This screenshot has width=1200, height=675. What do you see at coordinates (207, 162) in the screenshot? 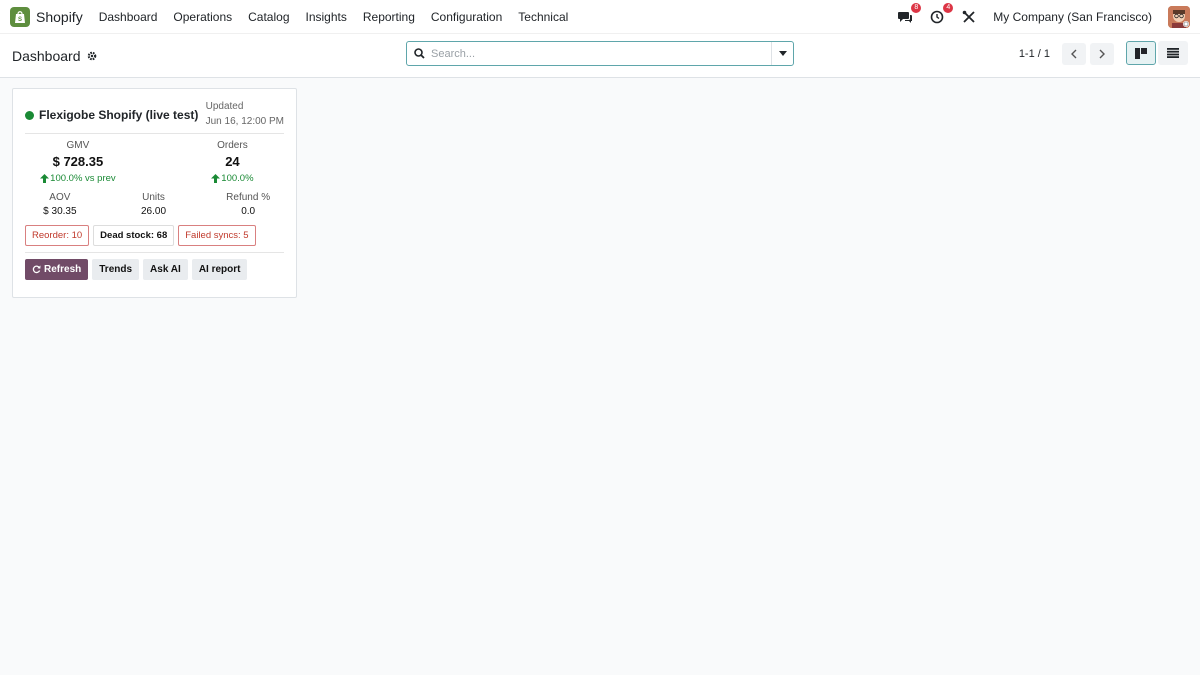
I see `kpi-orders: Orders 24 100.0%` at bounding box center [207, 162].